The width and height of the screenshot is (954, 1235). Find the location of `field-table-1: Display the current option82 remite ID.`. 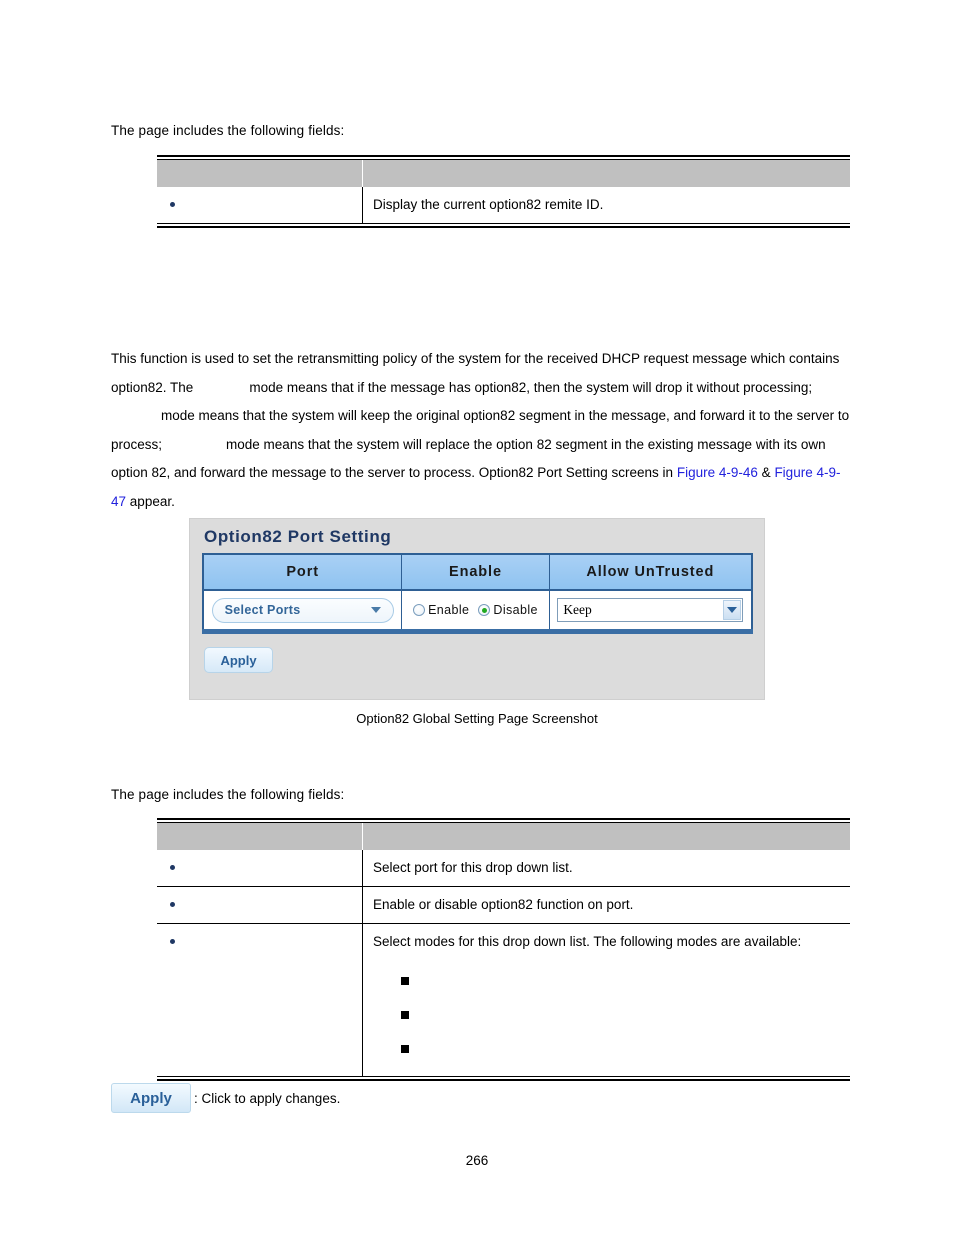

field-table-1: Display the current option82 remite ID. is located at coordinates (503, 191).